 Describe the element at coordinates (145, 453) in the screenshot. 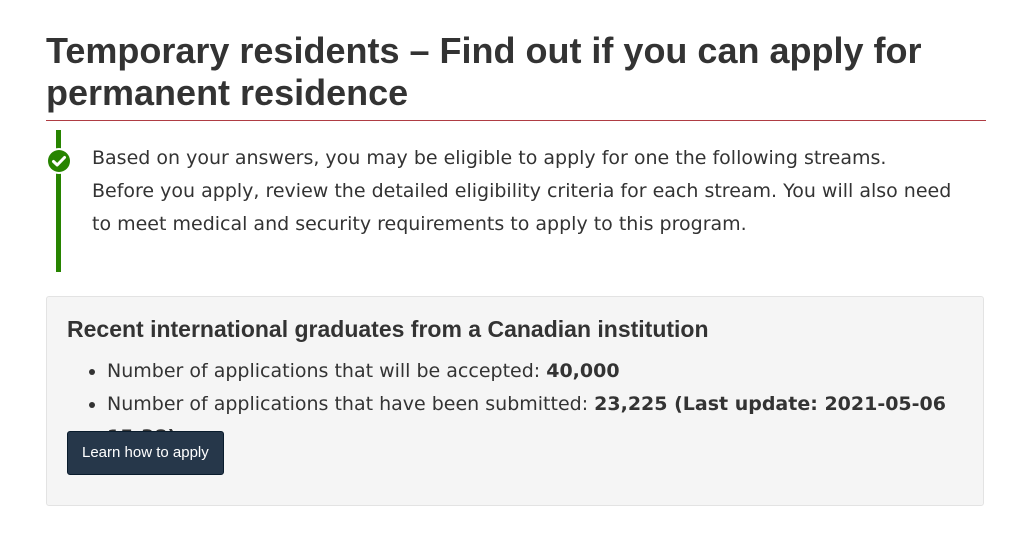

I see `learn-how-to-apply-button: Learn how to apply` at that location.